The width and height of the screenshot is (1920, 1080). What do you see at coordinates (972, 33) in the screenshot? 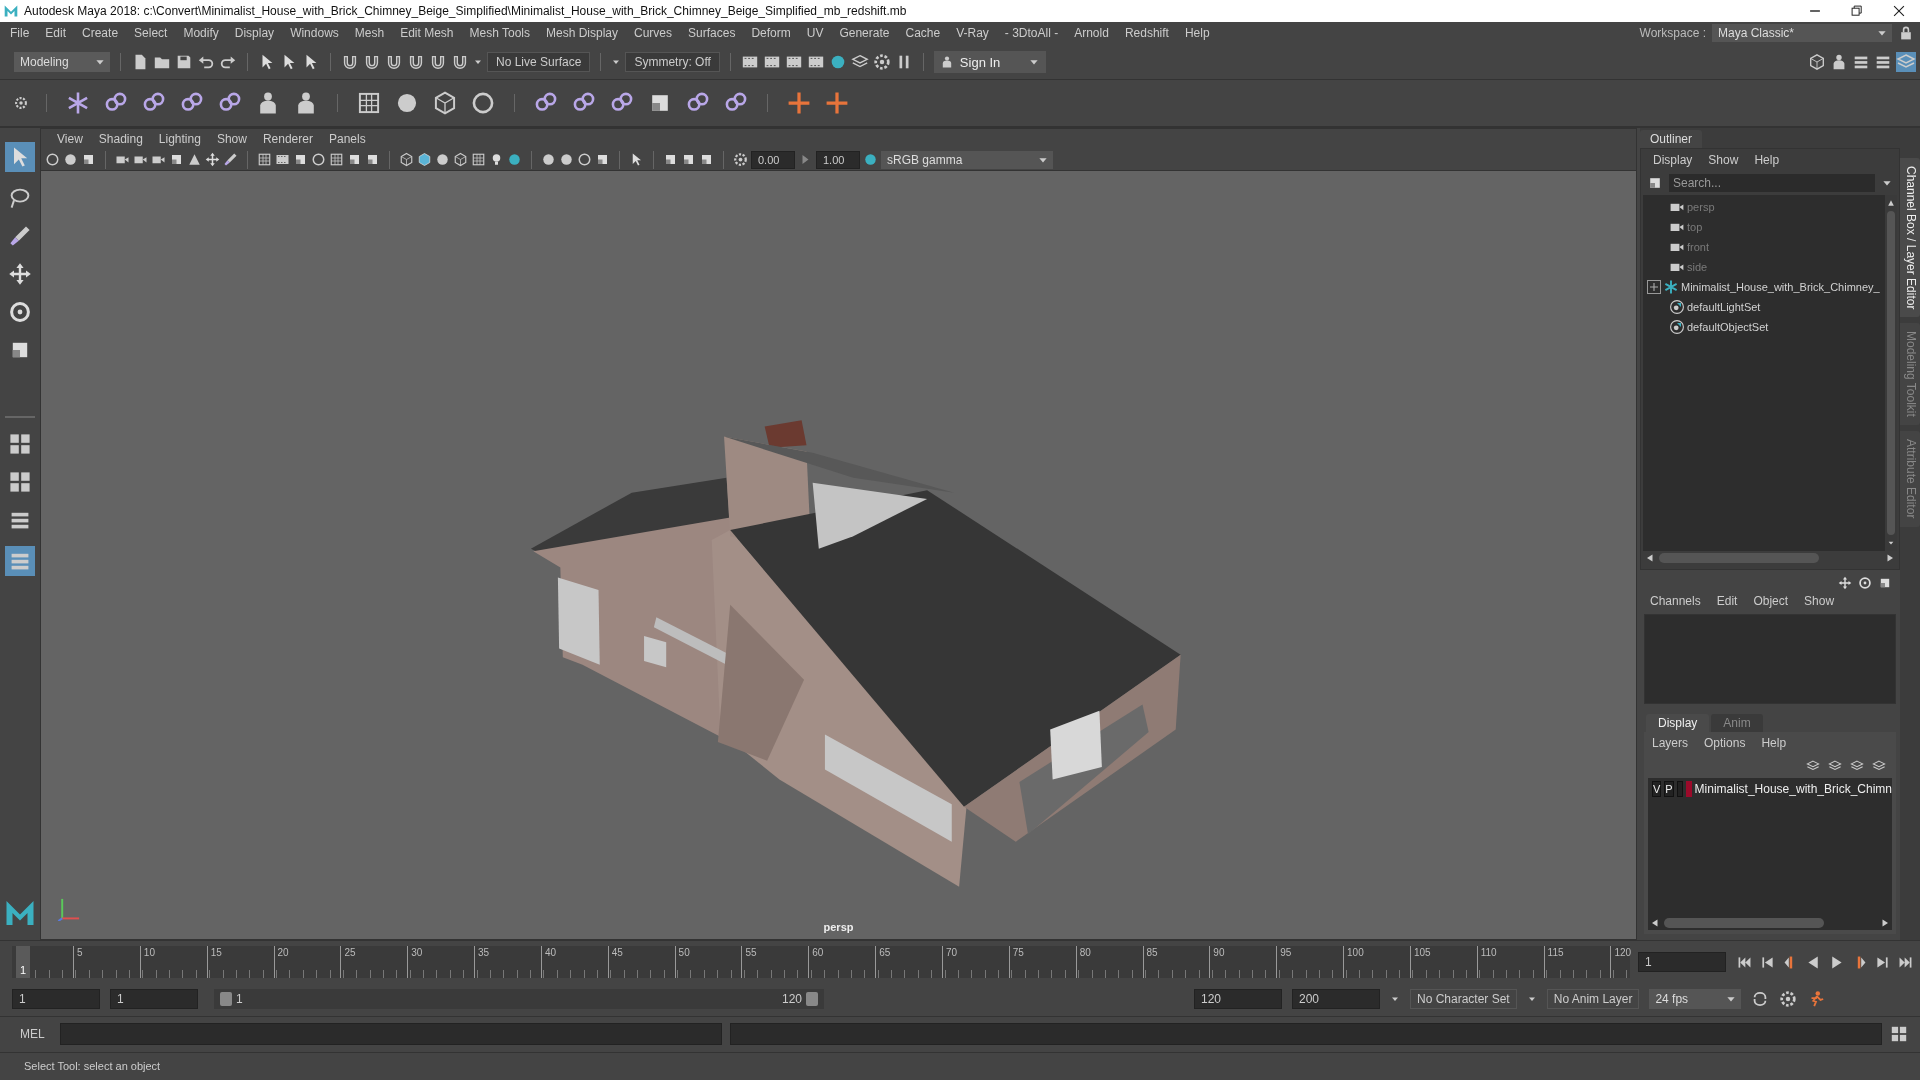
I see `menu-item: V-Ray` at bounding box center [972, 33].